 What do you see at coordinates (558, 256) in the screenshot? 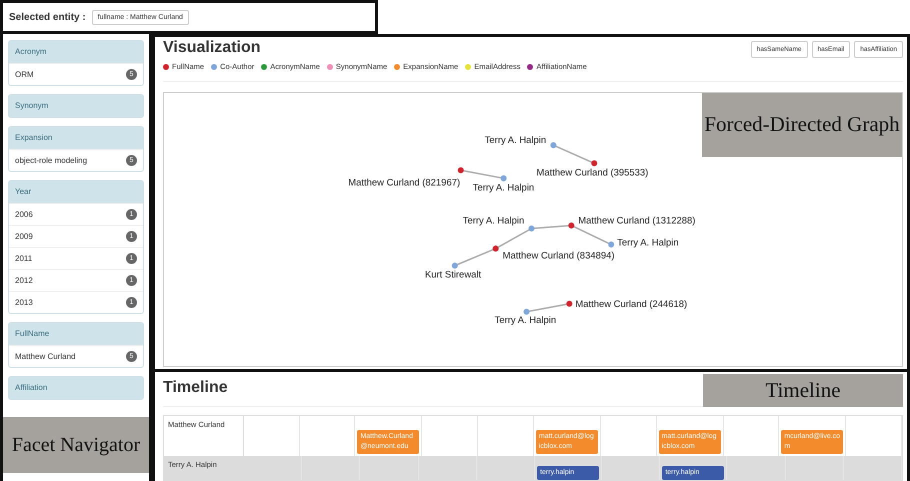
I see `node-label: Matthew Curland (834894)` at bounding box center [558, 256].